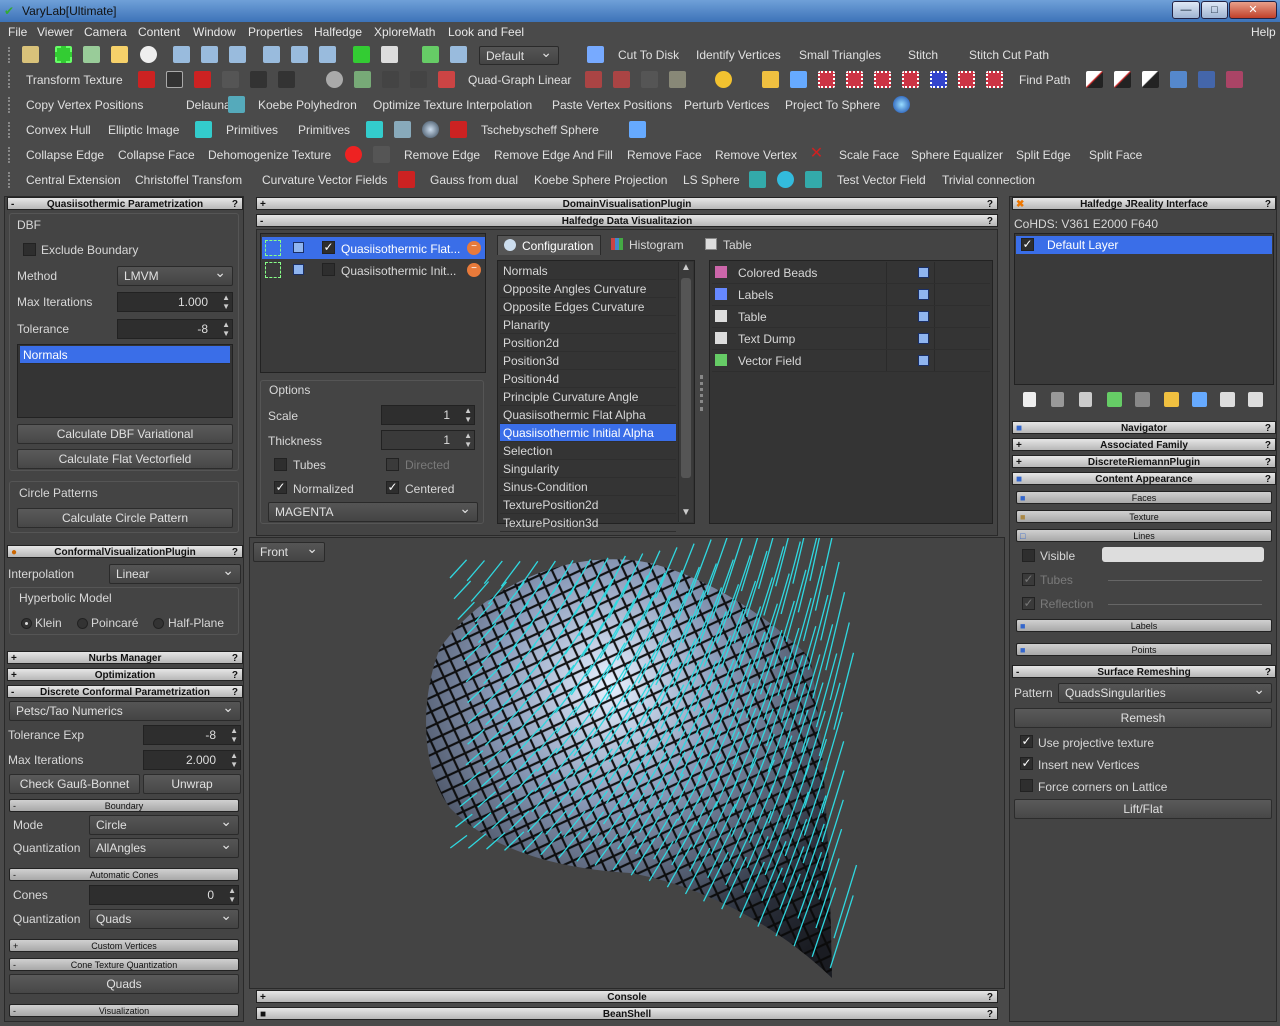  Describe the element at coordinates (328, 269) in the screenshot. I see `layer-visible-checkbox` at that location.